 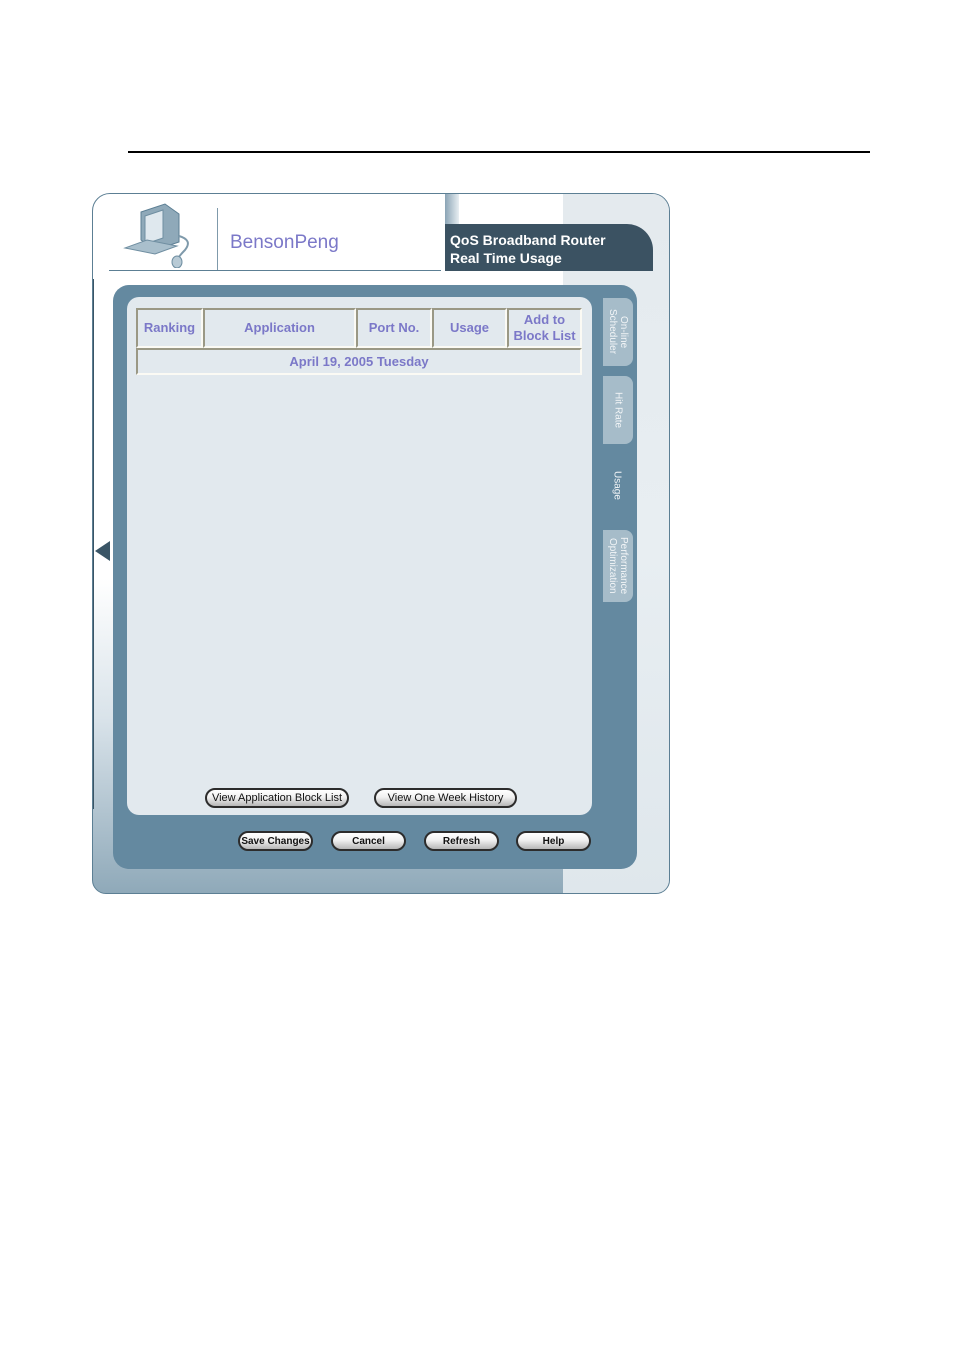 I want to click on save-changes-button: Save Changes, so click(x=275, y=841).